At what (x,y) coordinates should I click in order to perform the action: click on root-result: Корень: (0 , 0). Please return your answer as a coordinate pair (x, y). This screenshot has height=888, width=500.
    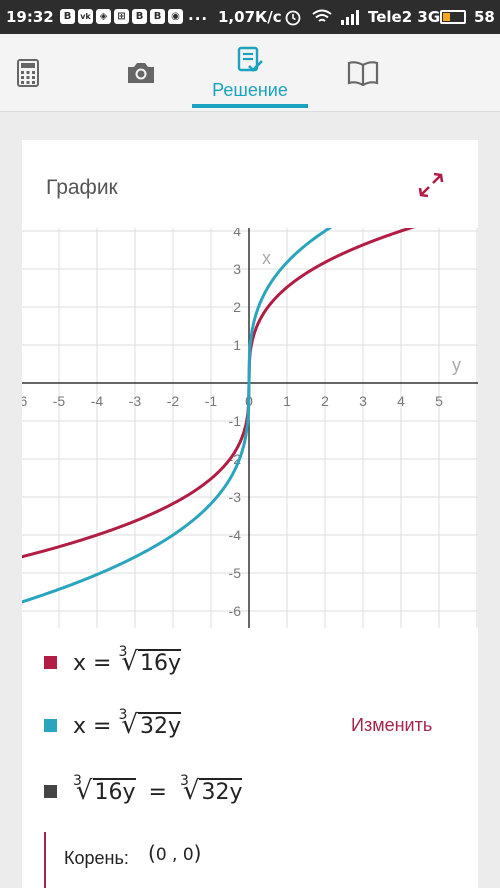
    Looking at the image, I should click on (194, 860).